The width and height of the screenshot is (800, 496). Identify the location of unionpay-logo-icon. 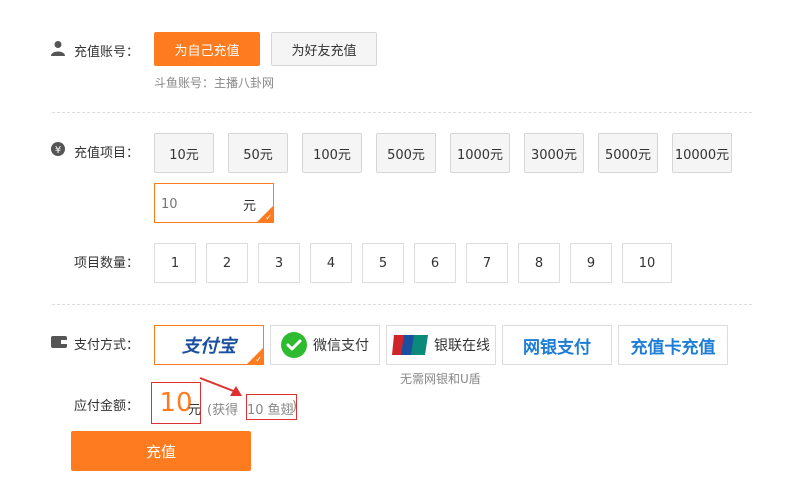
(410, 345).